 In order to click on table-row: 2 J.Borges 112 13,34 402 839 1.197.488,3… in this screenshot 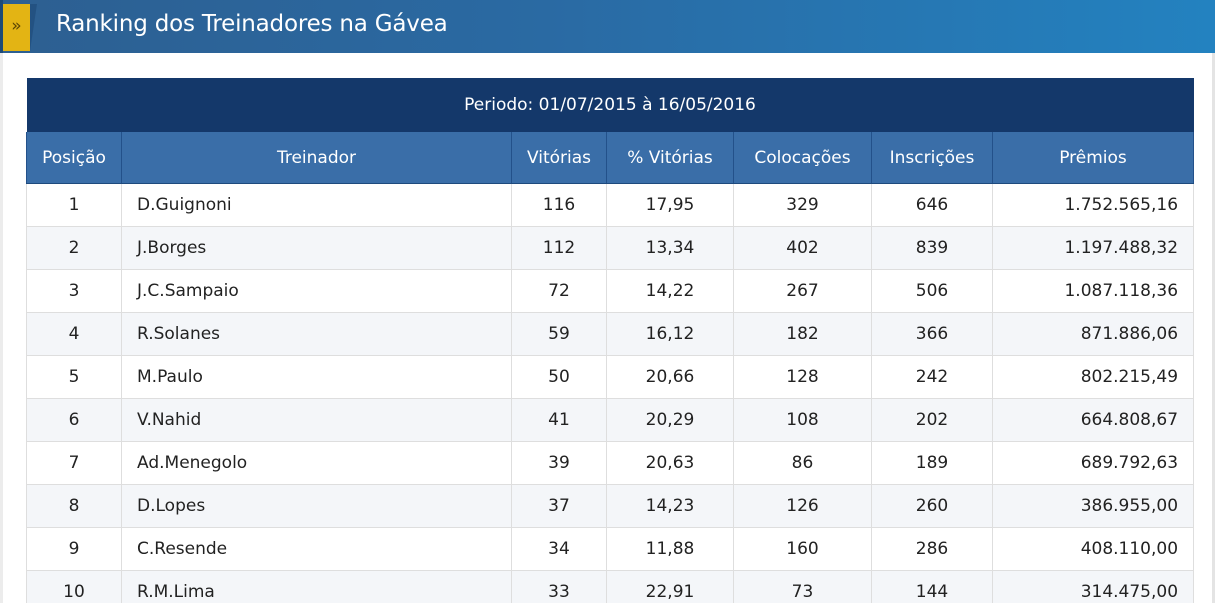, I will do `click(610, 248)`.